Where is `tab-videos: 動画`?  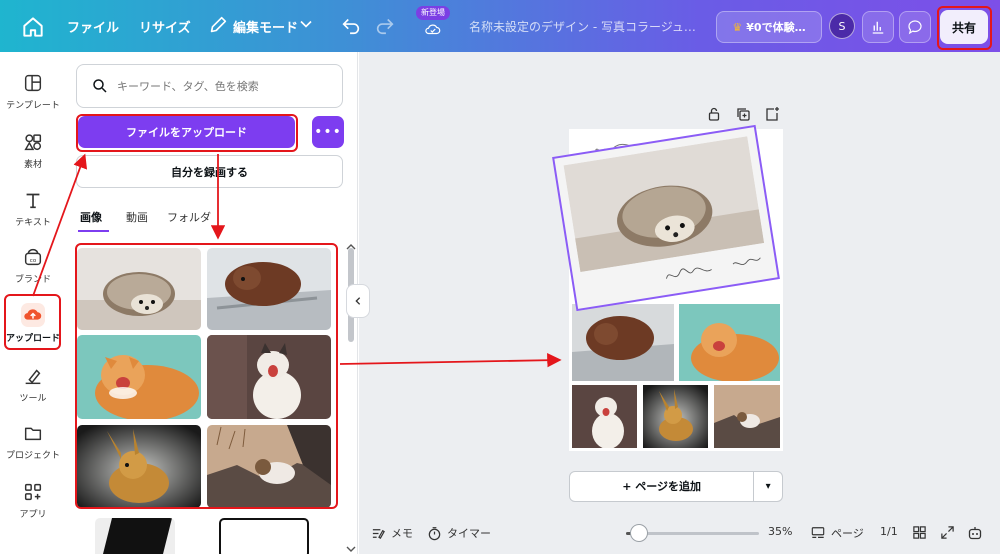
tab-videos: 動画 is located at coordinates (137, 217).